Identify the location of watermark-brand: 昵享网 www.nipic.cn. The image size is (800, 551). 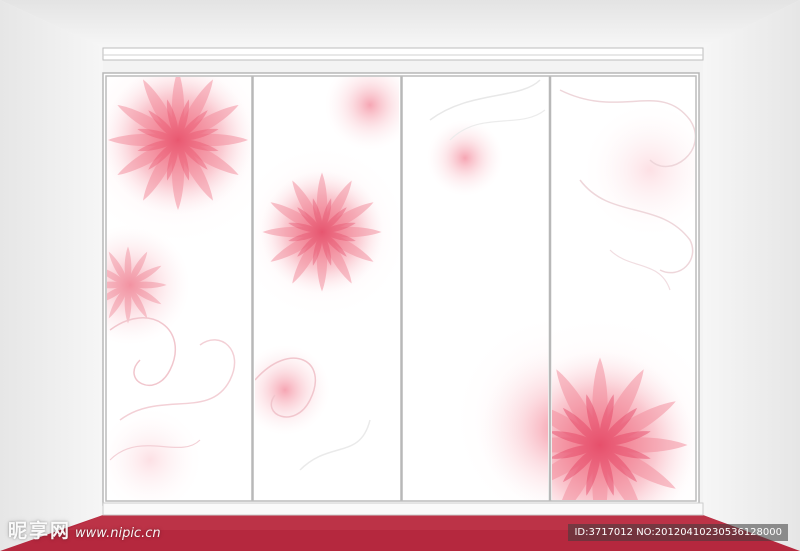
(84, 529).